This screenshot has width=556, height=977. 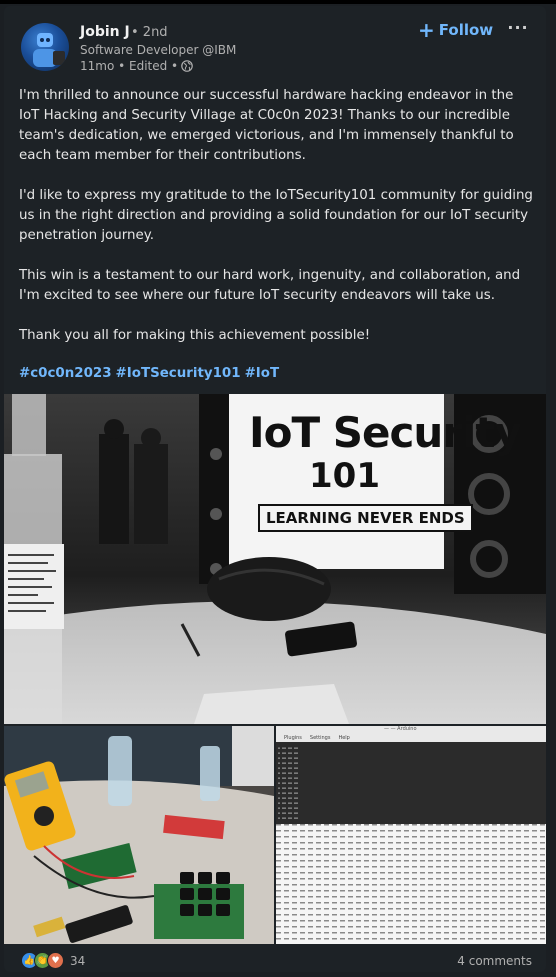 I want to click on connection-degree: • 2nd, so click(x=149, y=32).